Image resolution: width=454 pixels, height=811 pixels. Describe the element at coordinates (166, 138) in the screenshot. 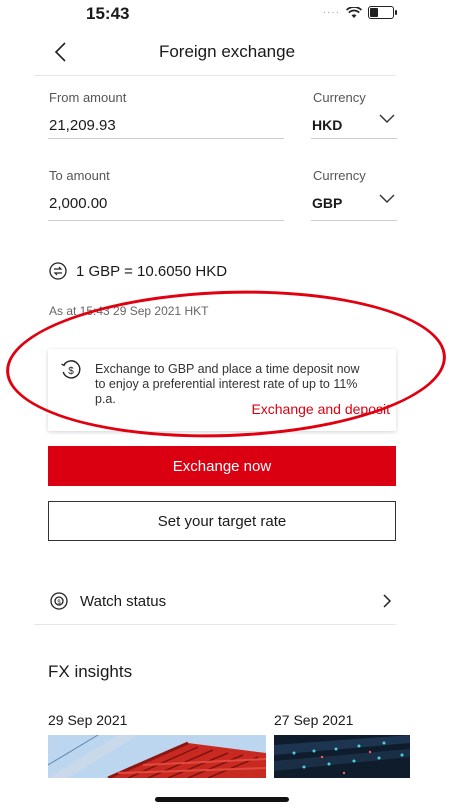

I see `from-amount-underline` at that location.